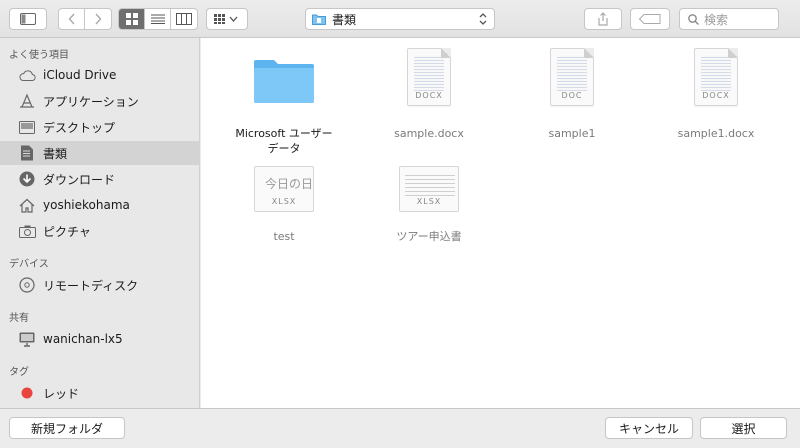 The width and height of the screenshot is (800, 448). What do you see at coordinates (67, 231) in the screenshot?
I see `sidebar-item-label: ピクチャ` at bounding box center [67, 231].